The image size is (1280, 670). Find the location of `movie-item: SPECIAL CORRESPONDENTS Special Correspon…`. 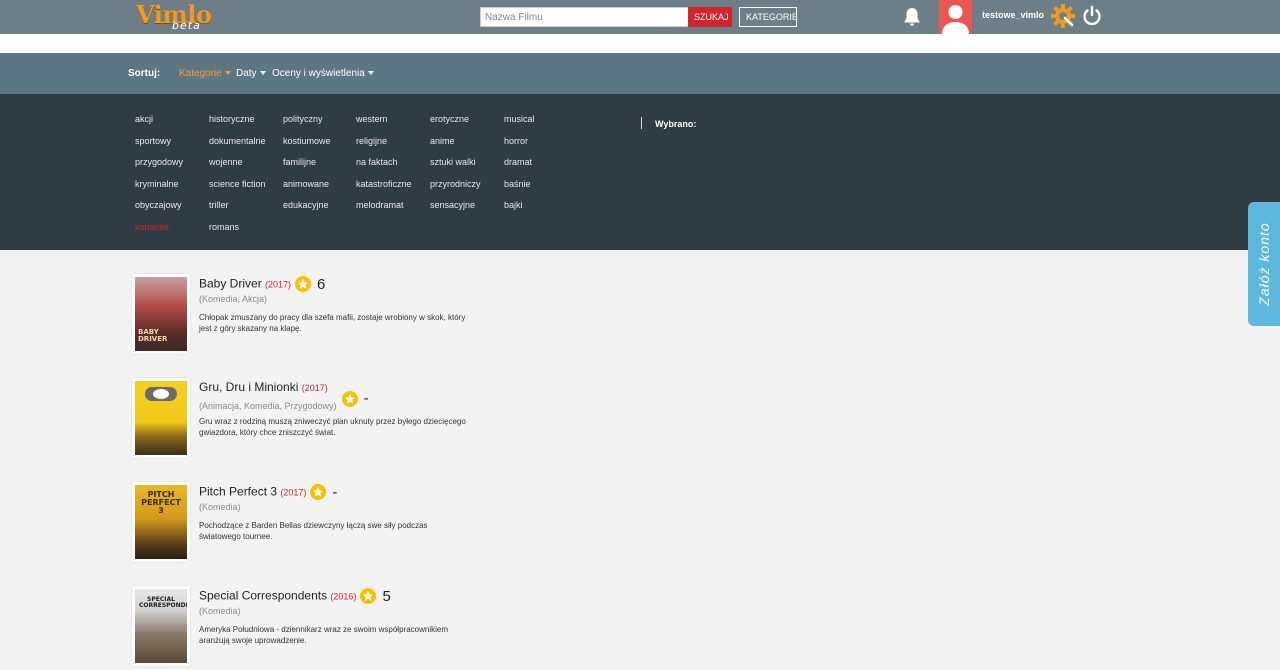

movie-item: SPECIAL CORRESPONDENTS Special Correspon… is located at coordinates (342, 628).